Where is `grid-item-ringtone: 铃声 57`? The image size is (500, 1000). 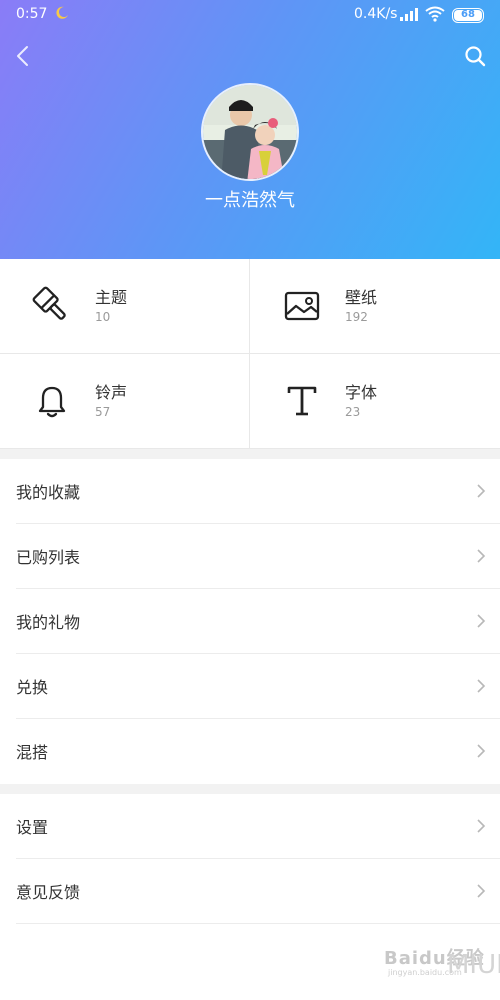 grid-item-ringtone: 铃声 57 is located at coordinates (125, 401).